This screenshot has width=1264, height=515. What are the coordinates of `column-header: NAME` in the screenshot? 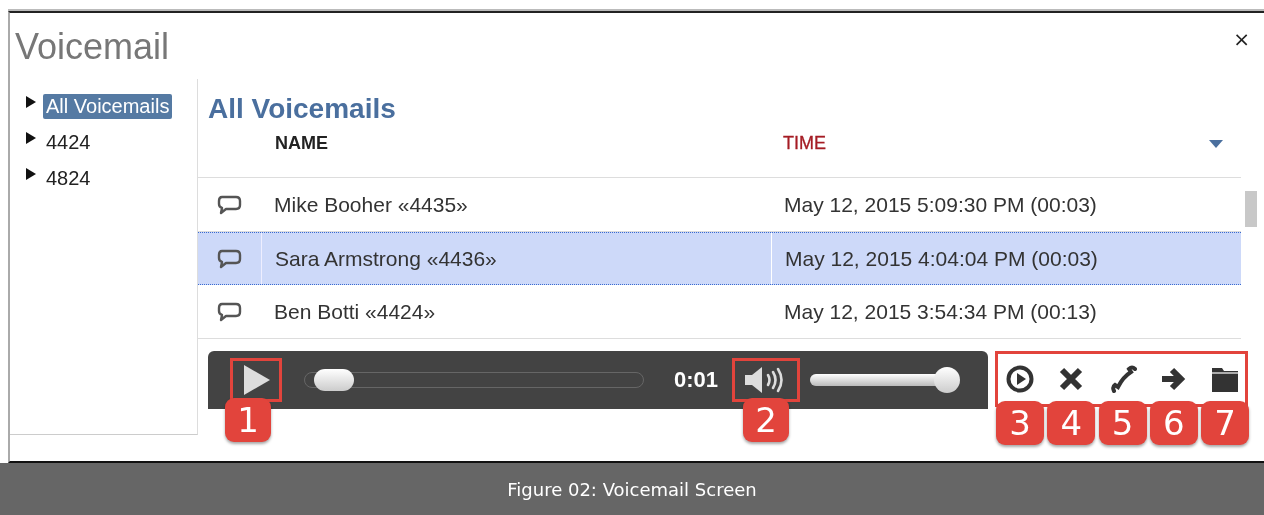 It's located at (301, 143).